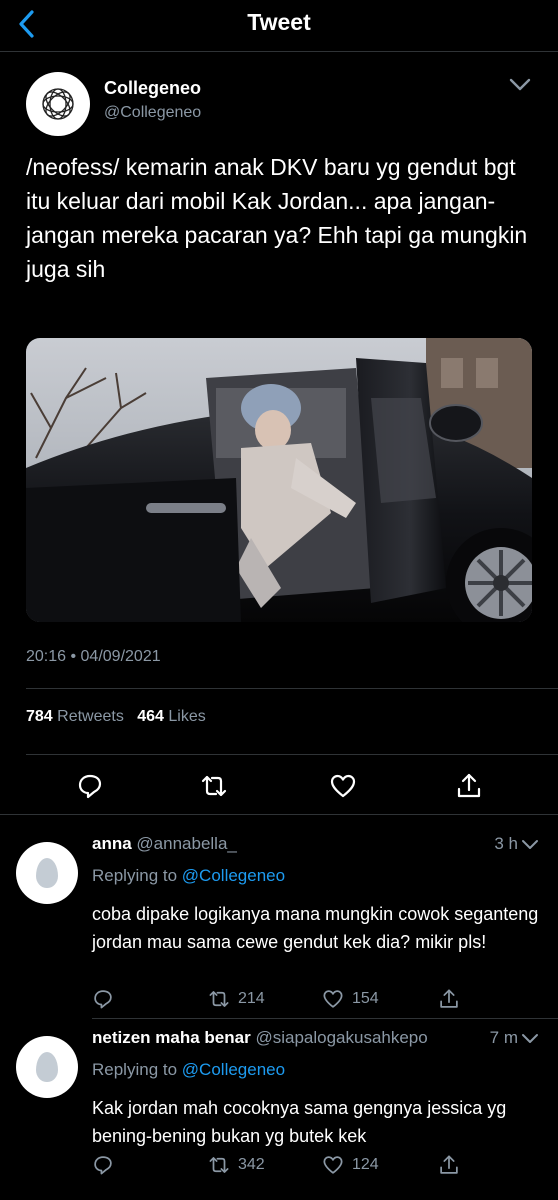 This screenshot has height=1200, width=558. I want to click on retweets-stat: 784 Retweets, so click(75, 716).